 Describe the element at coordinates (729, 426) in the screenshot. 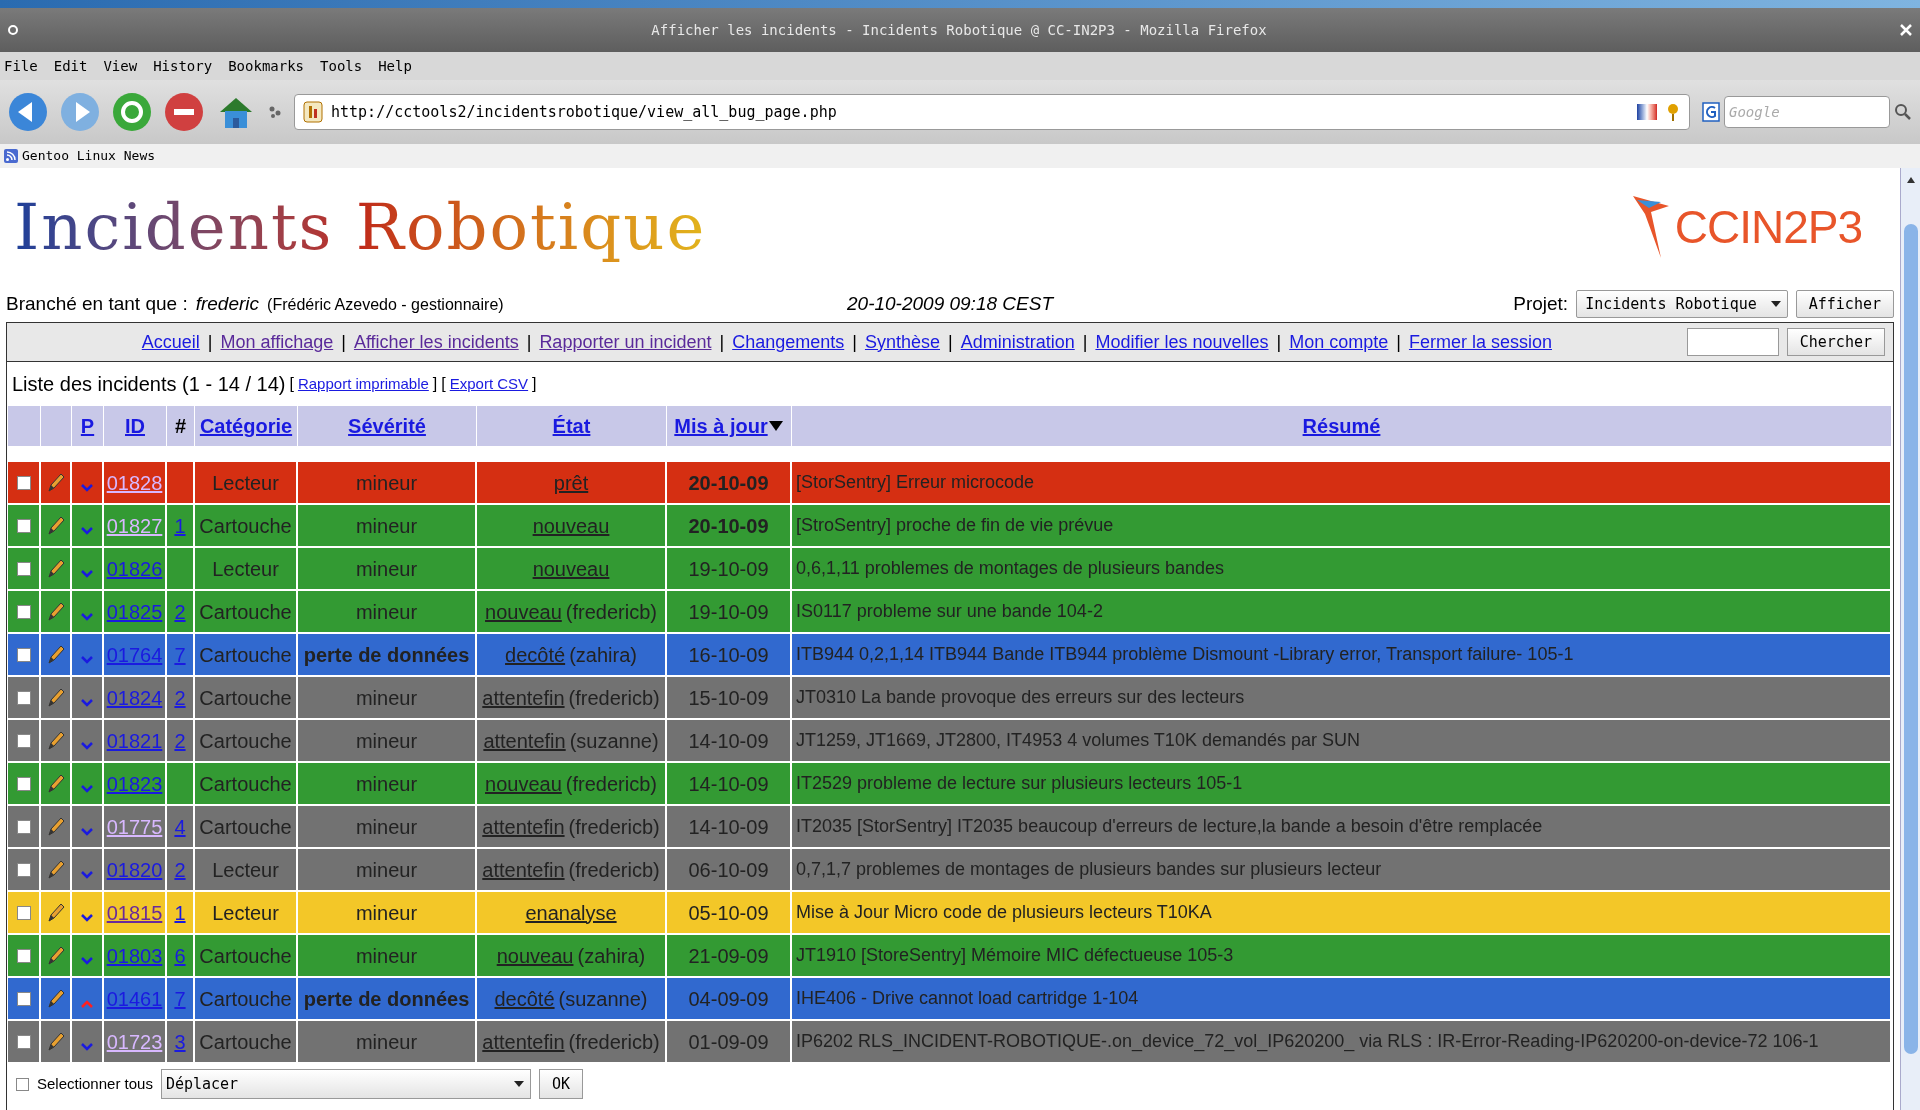

I see `column-header: Mis à jour` at that location.